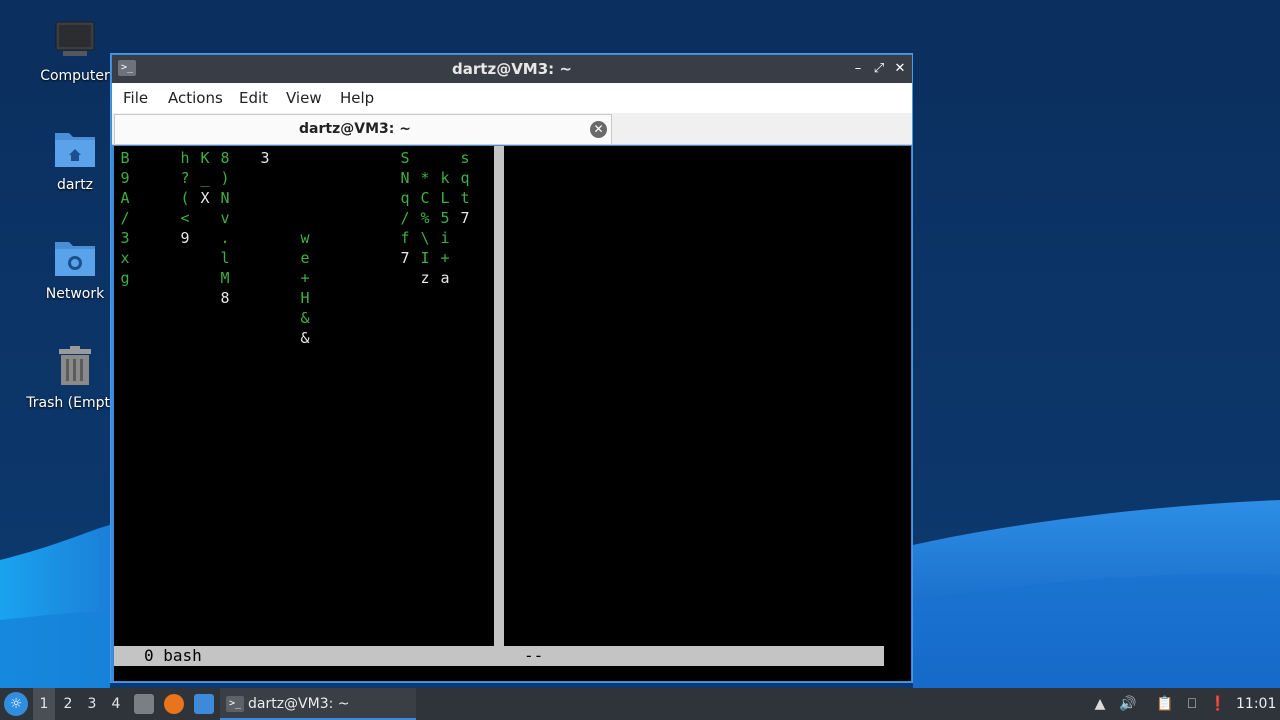  Describe the element at coordinates (235, 704) in the screenshot. I see `terminal-icon: >_` at that location.